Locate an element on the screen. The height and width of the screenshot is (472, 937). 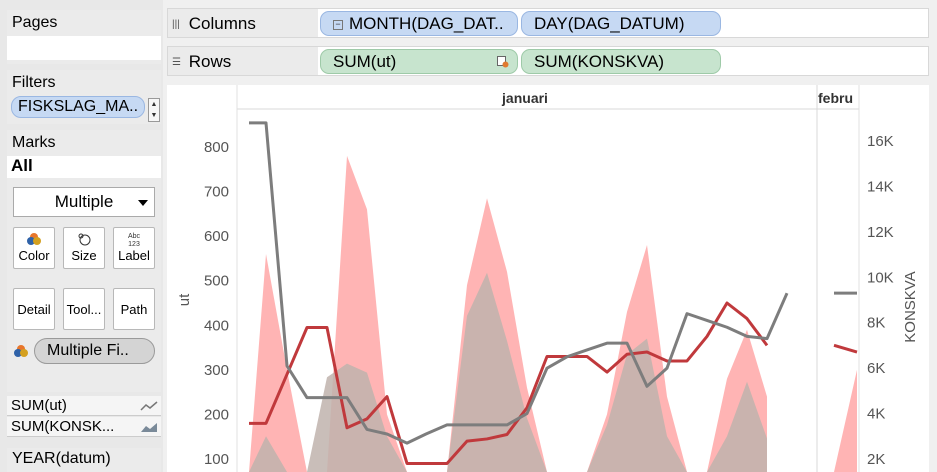
color-button-label: Color is located at coordinates (34, 255).